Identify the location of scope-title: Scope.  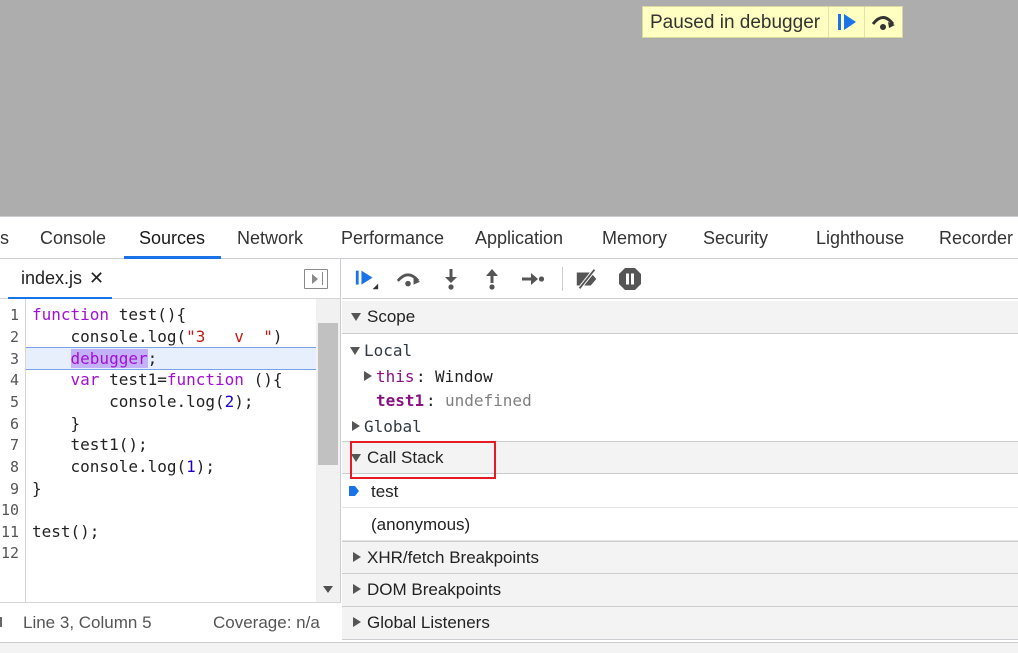
(391, 316).